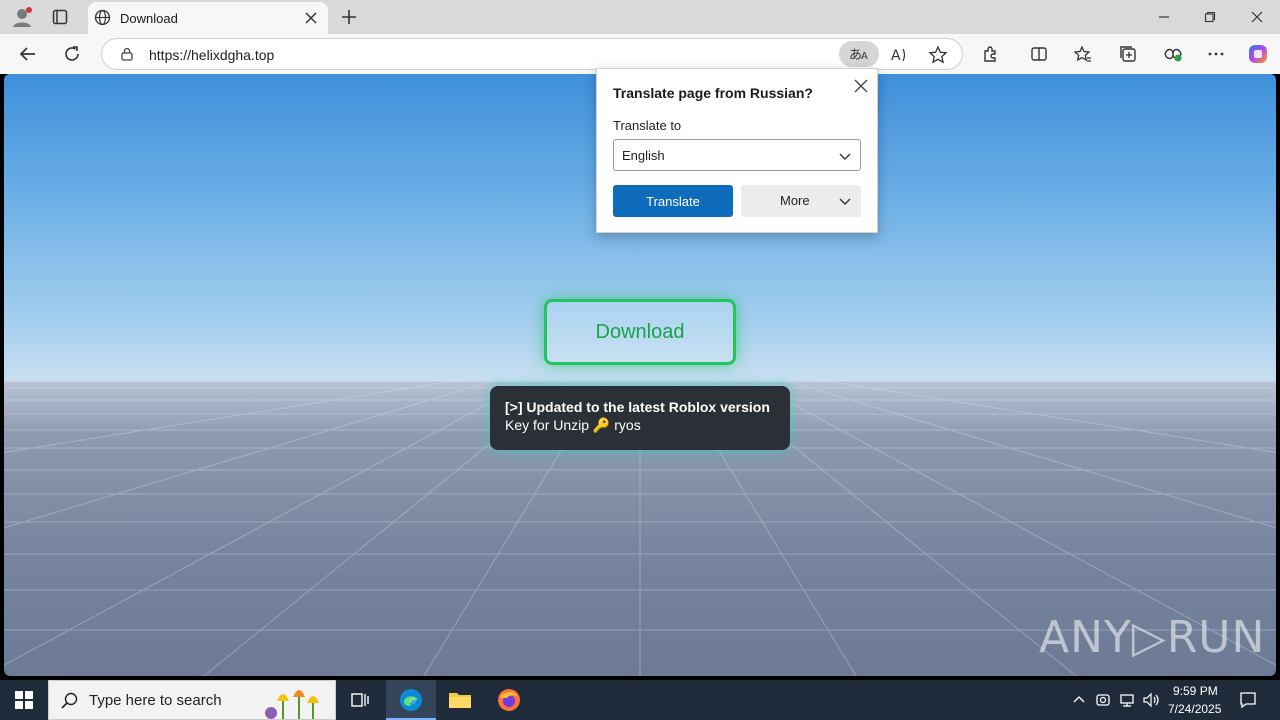  What do you see at coordinates (211, 55) in the screenshot?
I see `url-text: https://helixdgha.top` at bounding box center [211, 55].